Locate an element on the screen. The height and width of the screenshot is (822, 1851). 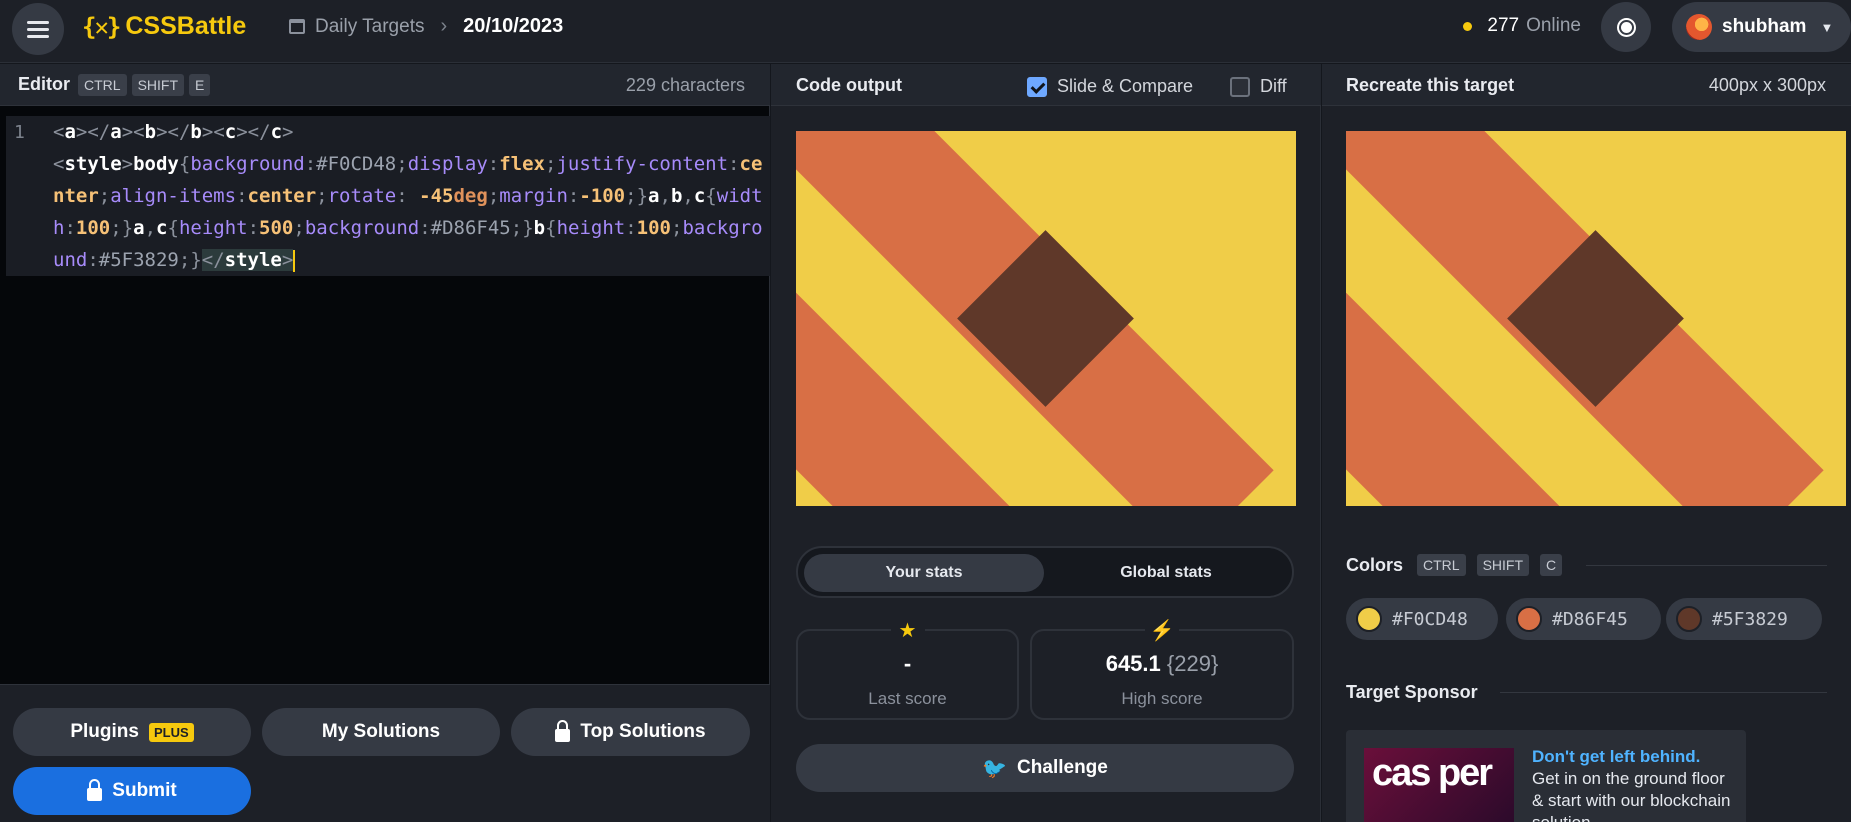
plugins-label: Plugins is located at coordinates (104, 731).